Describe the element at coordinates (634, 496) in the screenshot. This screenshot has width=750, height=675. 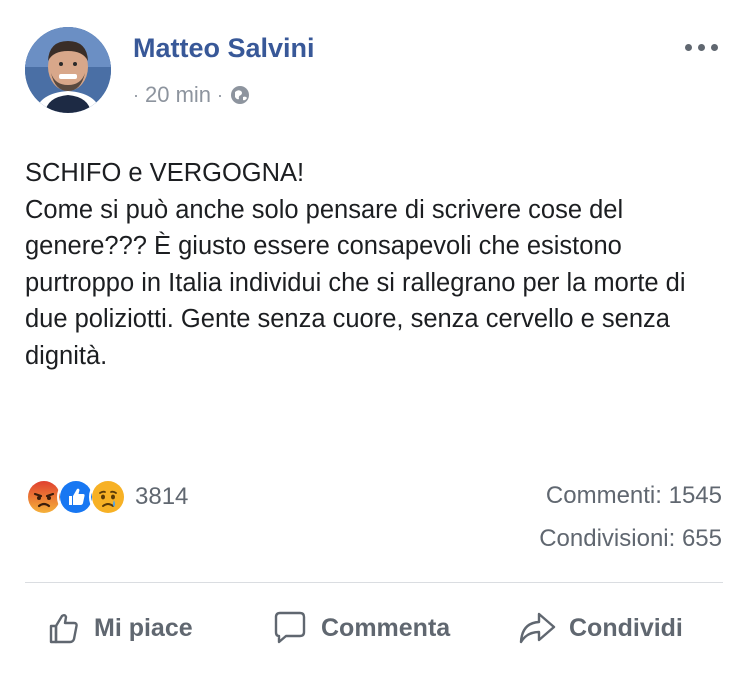
I see `comments-count: Commenti: 1545` at that location.